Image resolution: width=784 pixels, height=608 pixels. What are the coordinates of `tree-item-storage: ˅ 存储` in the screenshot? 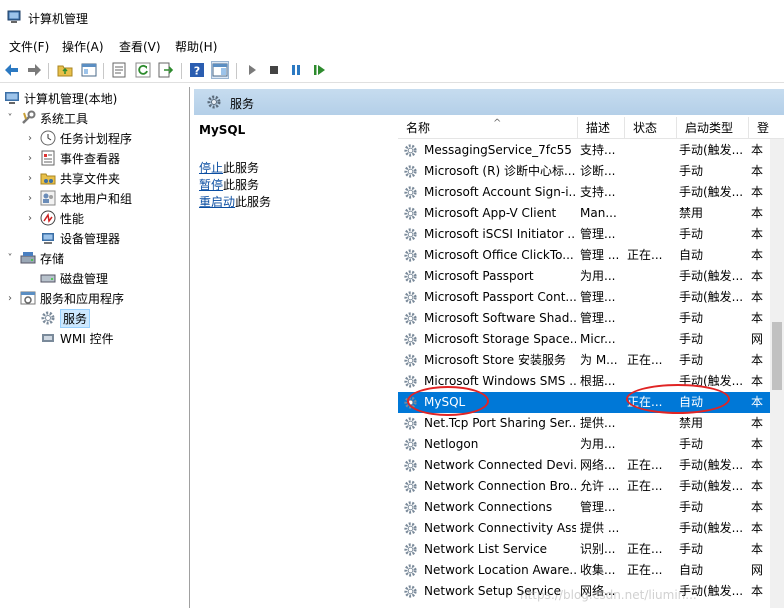 It's located at (34, 258).